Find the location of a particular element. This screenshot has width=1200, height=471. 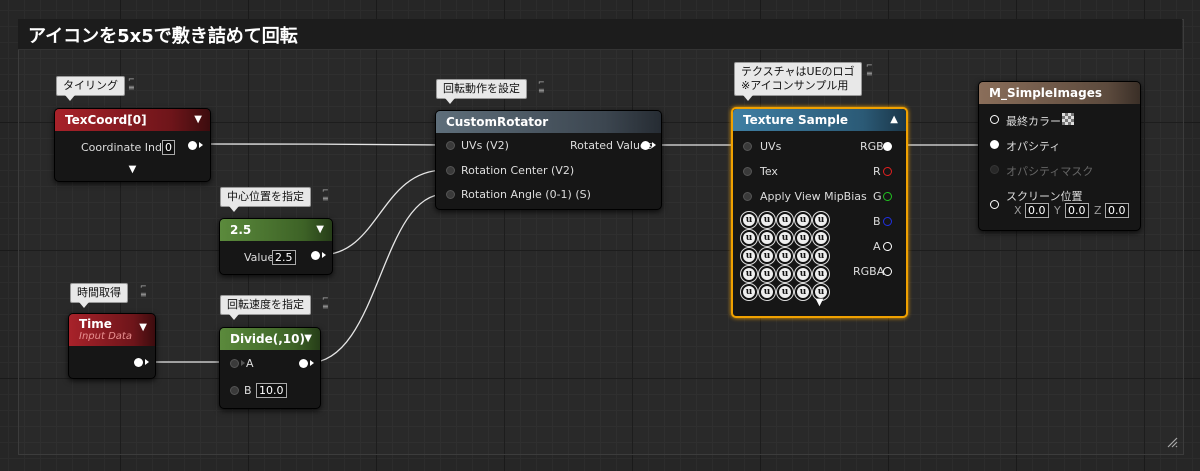

output-pin-a is located at coordinates (887, 246).